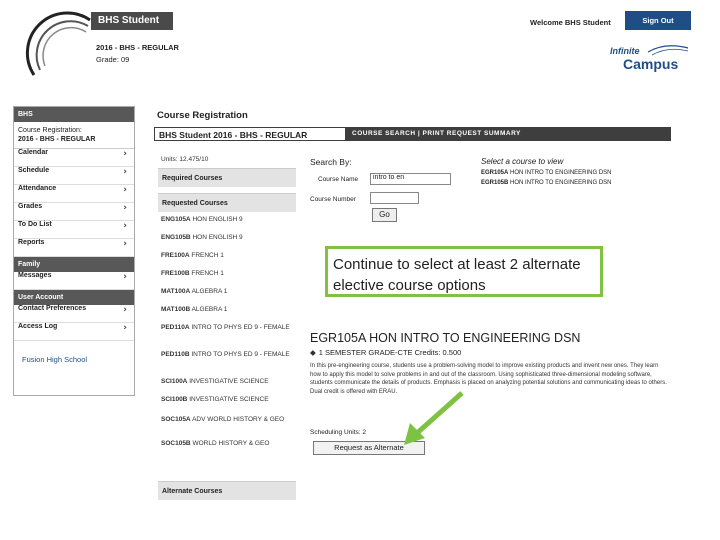 This screenshot has height=540, width=720. Describe the element at coordinates (495, 183) in the screenshot. I see `course-code: EGR105B` at that location.